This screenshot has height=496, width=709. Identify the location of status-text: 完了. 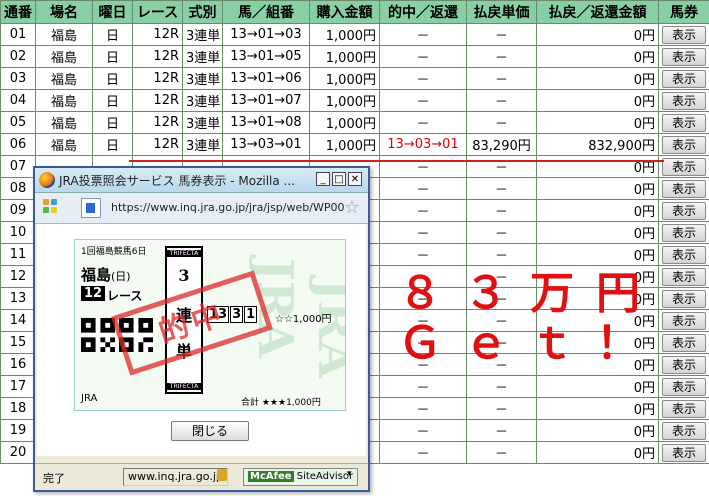
(54, 478).